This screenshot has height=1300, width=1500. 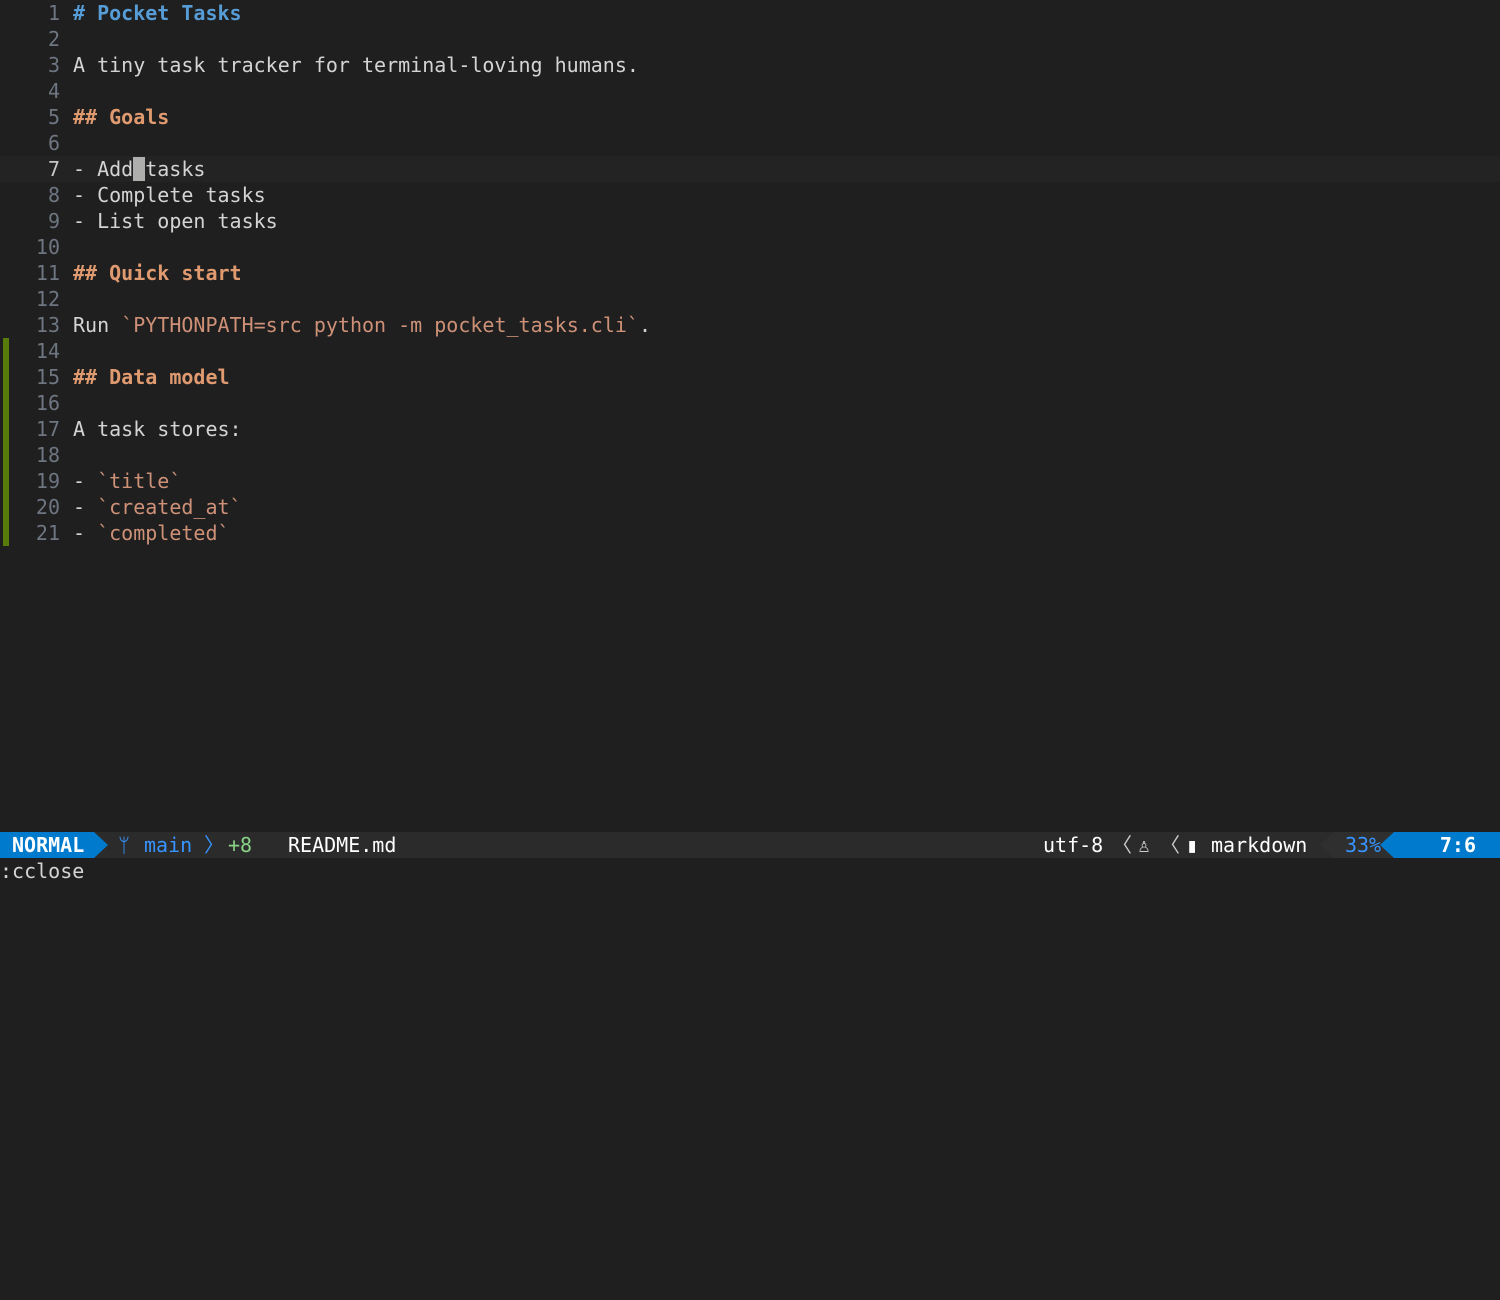 I want to click on git-branch-icon: ᛘ, so click(x=124, y=845).